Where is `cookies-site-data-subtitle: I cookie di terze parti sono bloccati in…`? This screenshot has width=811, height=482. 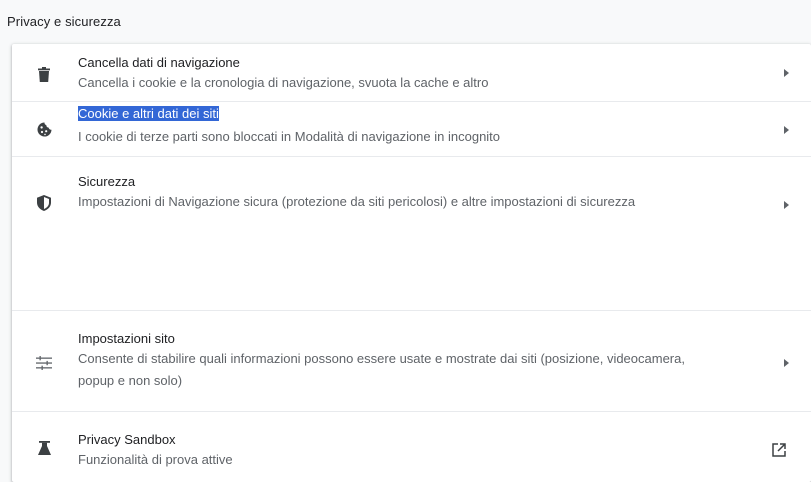
cookies-site-data-subtitle: I cookie di terze parti sono bloccati in… is located at coordinates (289, 136).